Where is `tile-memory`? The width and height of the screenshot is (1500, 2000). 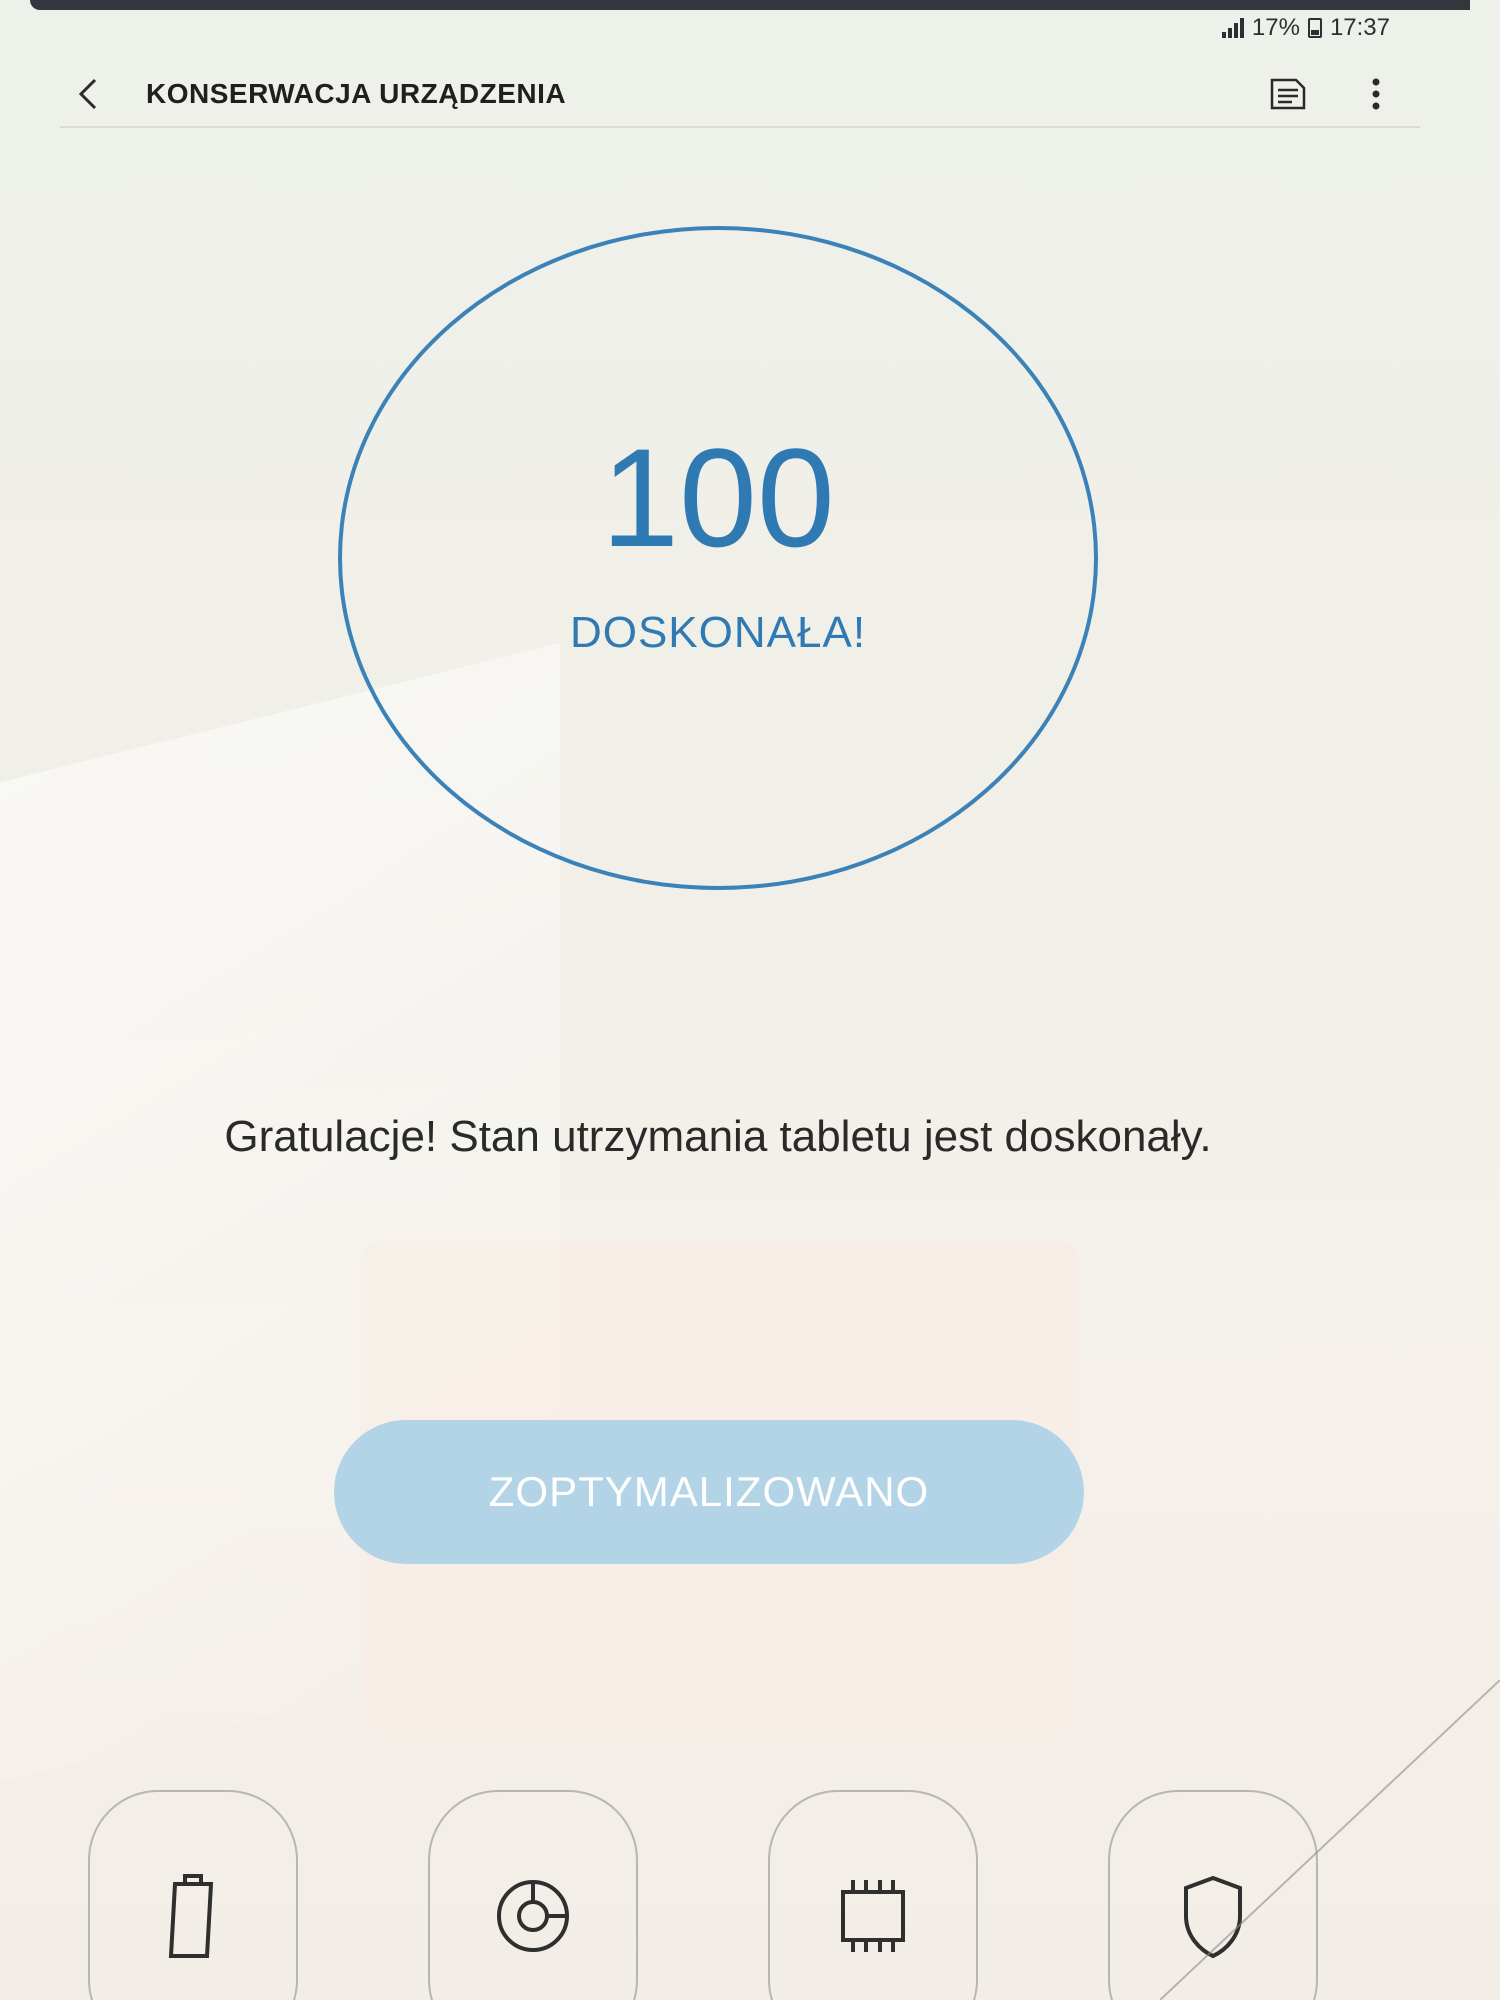
tile-memory is located at coordinates (873, 1895).